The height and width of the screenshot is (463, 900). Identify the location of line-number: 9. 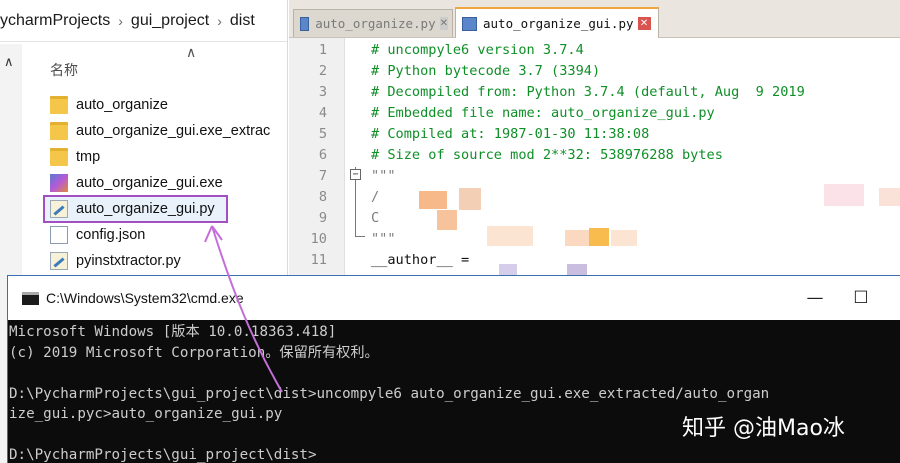
(322, 218).